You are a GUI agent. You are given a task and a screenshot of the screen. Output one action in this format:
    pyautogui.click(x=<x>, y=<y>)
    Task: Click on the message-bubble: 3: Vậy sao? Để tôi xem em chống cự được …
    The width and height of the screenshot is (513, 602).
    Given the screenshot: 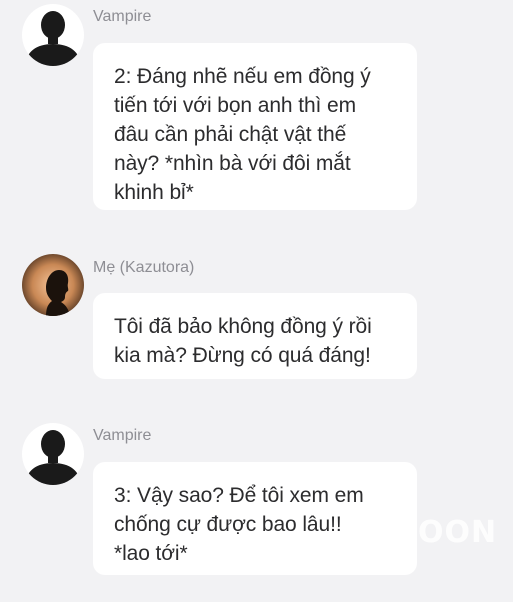 What is the action you would take?
    pyautogui.click(x=255, y=518)
    